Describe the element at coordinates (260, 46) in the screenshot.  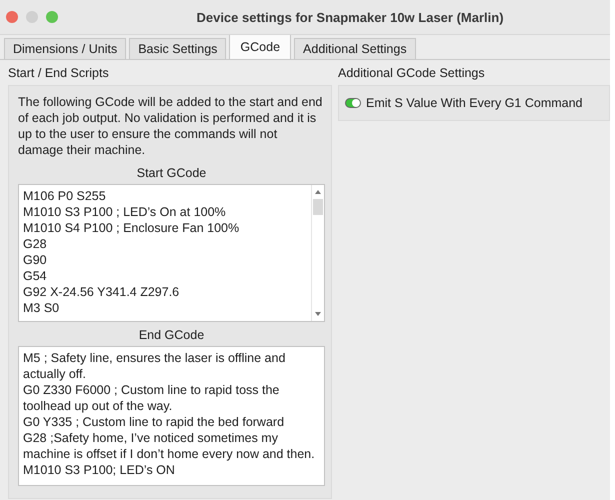
I see `tab: GCode` at that location.